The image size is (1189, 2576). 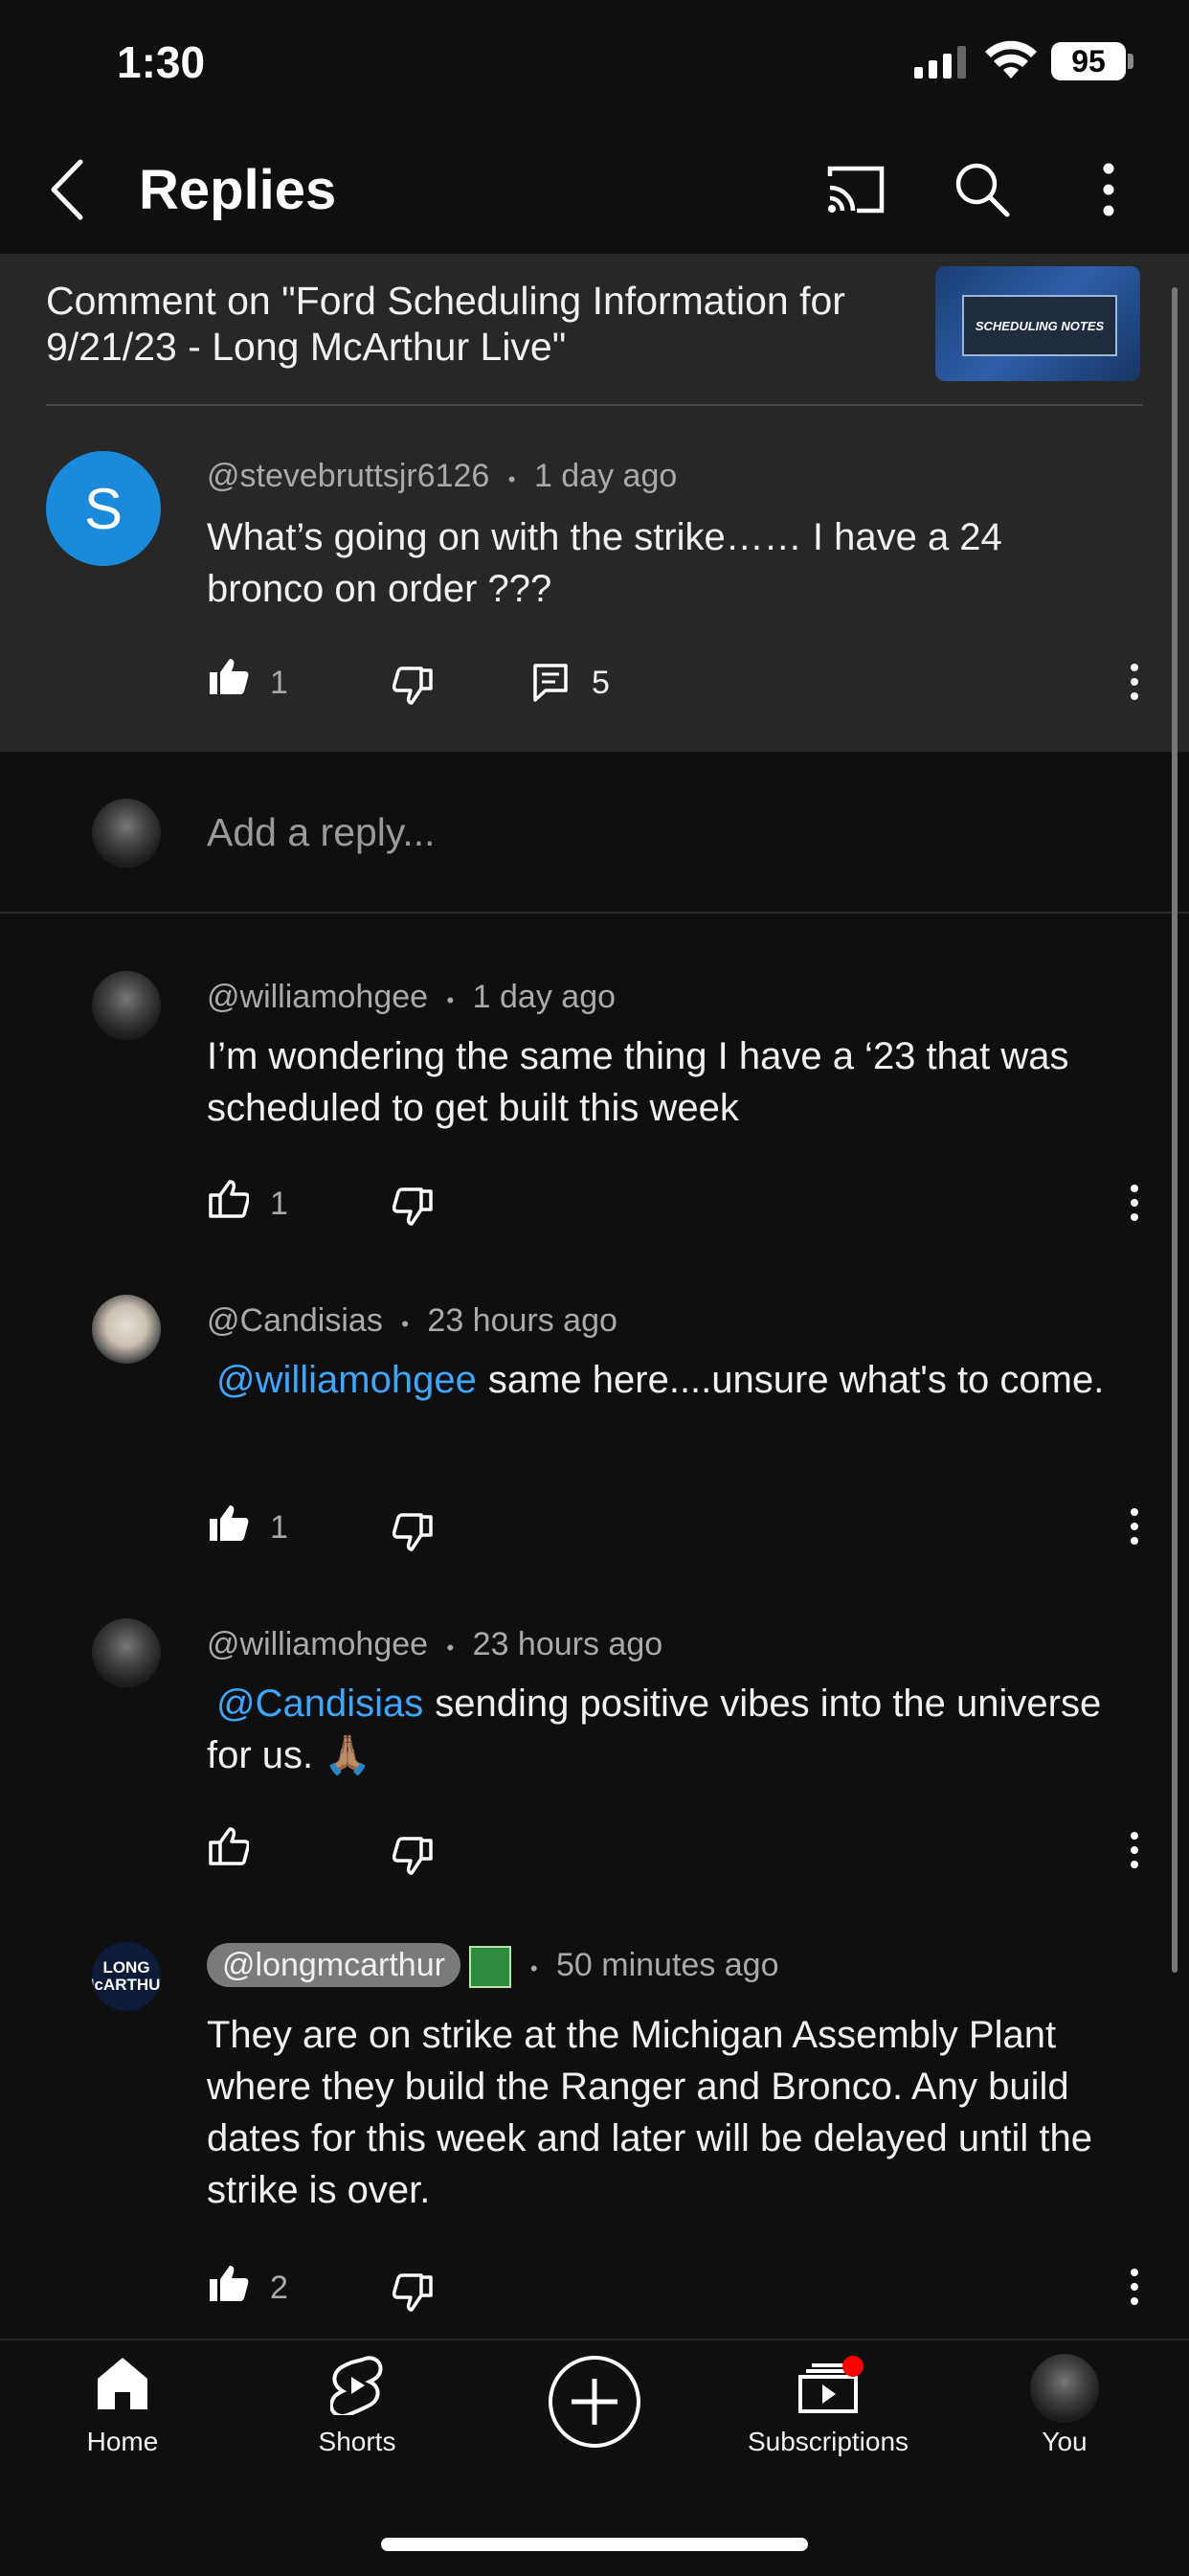 What do you see at coordinates (1130, 62) in the screenshot?
I see `battery-tip` at bounding box center [1130, 62].